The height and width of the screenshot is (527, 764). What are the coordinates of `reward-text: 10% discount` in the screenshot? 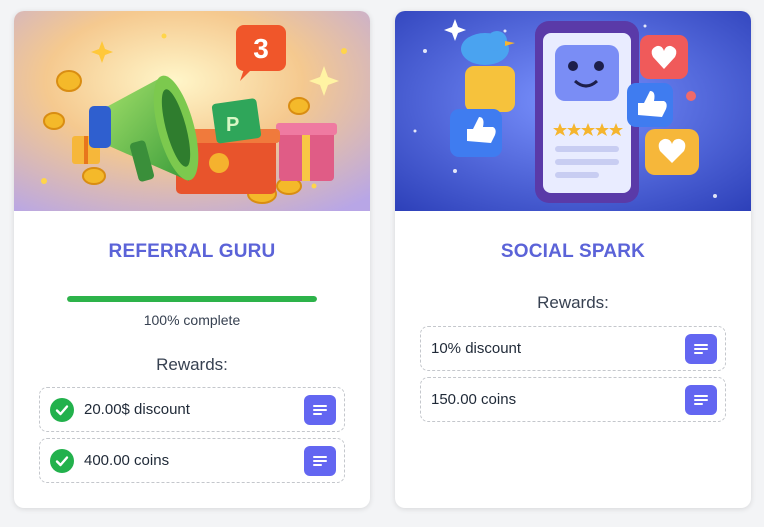 It's located at (476, 348).